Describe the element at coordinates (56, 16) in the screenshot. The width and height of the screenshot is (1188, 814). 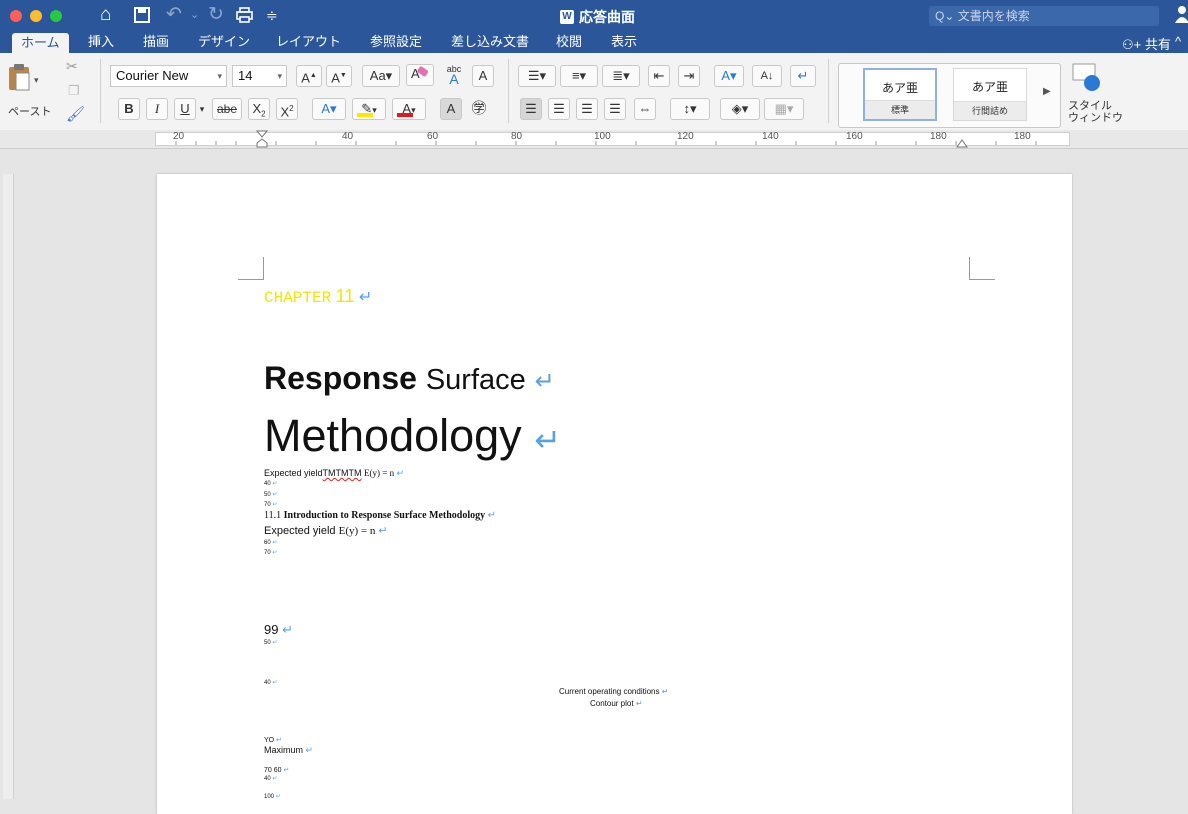
I see `zoom-window-button` at that location.